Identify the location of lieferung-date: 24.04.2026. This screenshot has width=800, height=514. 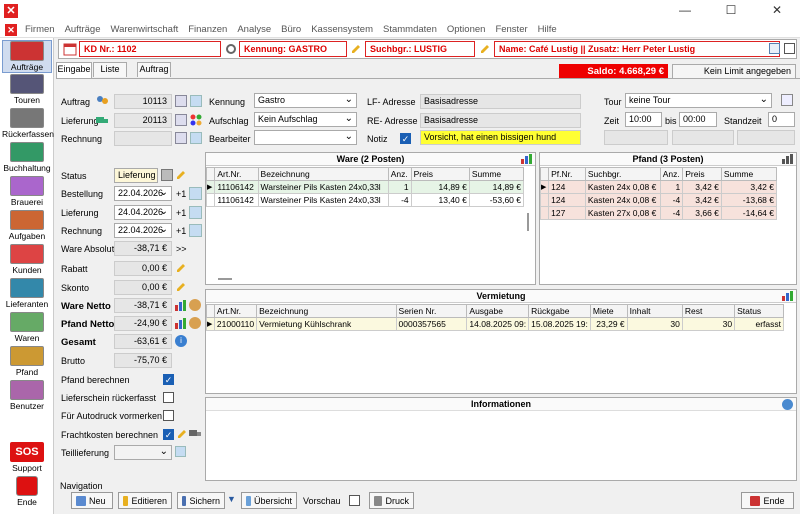
(143, 212).